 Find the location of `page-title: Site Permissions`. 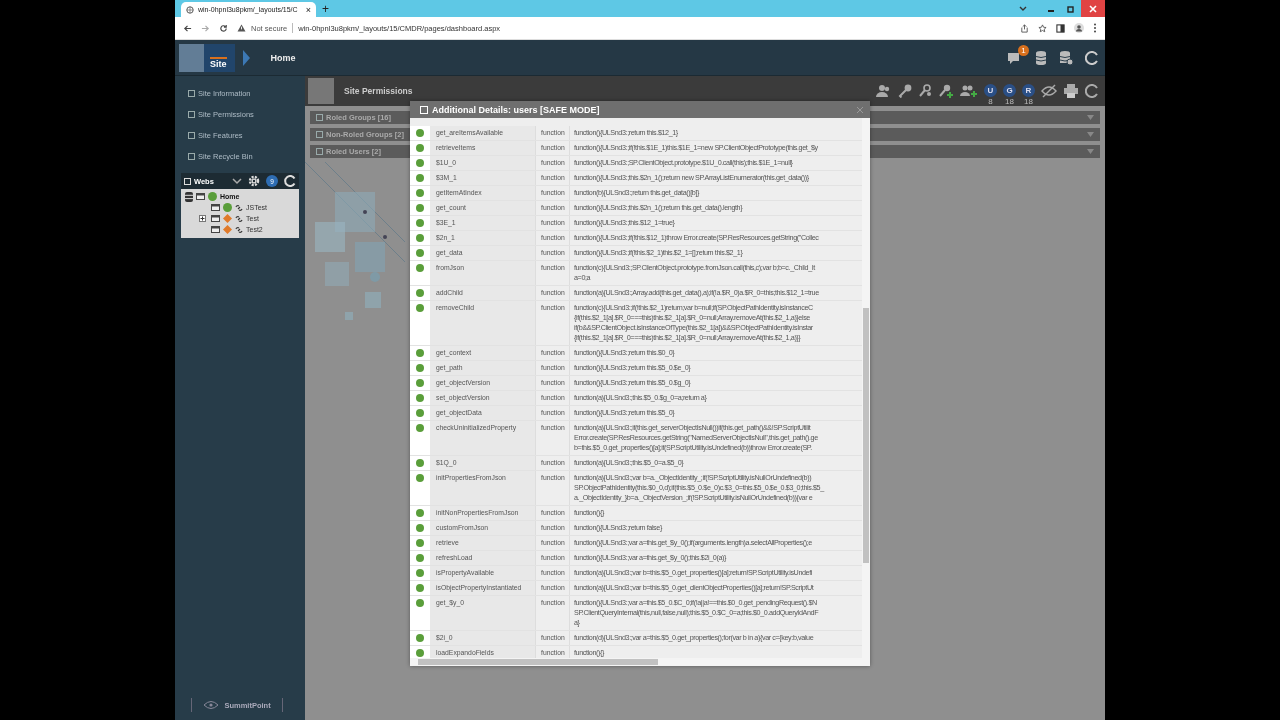

page-title: Site Permissions is located at coordinates (378, 91).